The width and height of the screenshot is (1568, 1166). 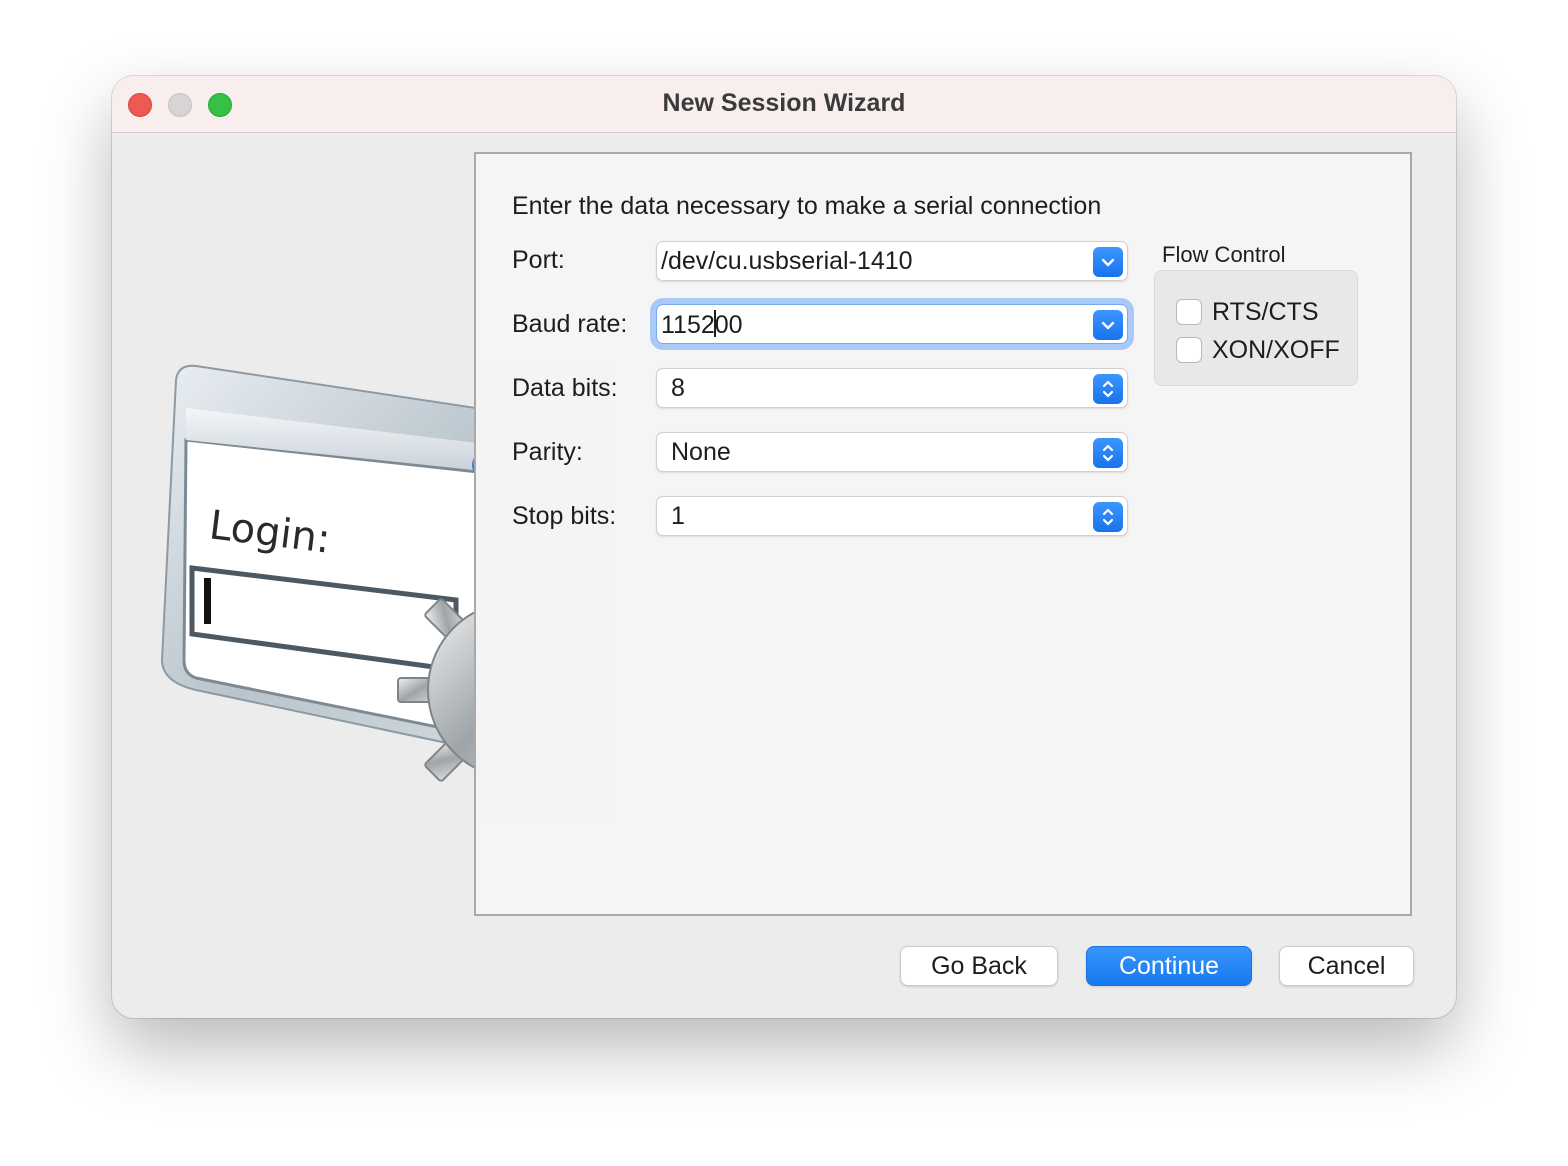 I want to click on rts-cts-checkbox, so click(x=1189, y=312).